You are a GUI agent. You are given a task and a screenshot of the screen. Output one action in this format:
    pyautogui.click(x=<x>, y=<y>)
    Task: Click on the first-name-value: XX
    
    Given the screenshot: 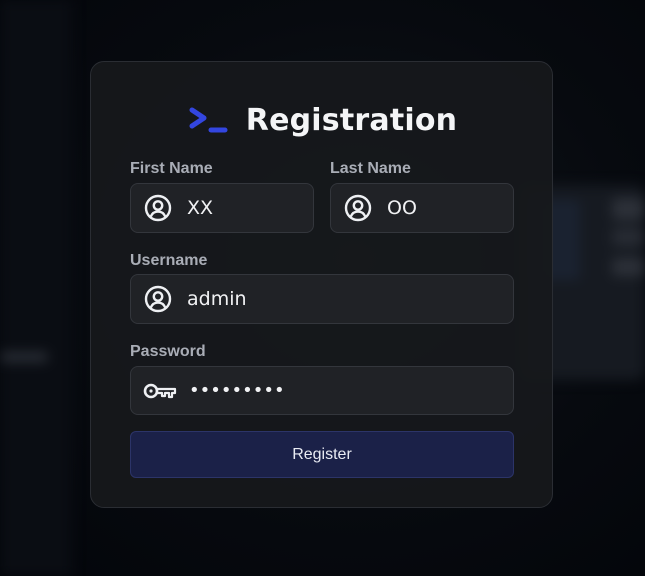 What is the action you would take?
    pyautogui.click(x=200, y=208)
    